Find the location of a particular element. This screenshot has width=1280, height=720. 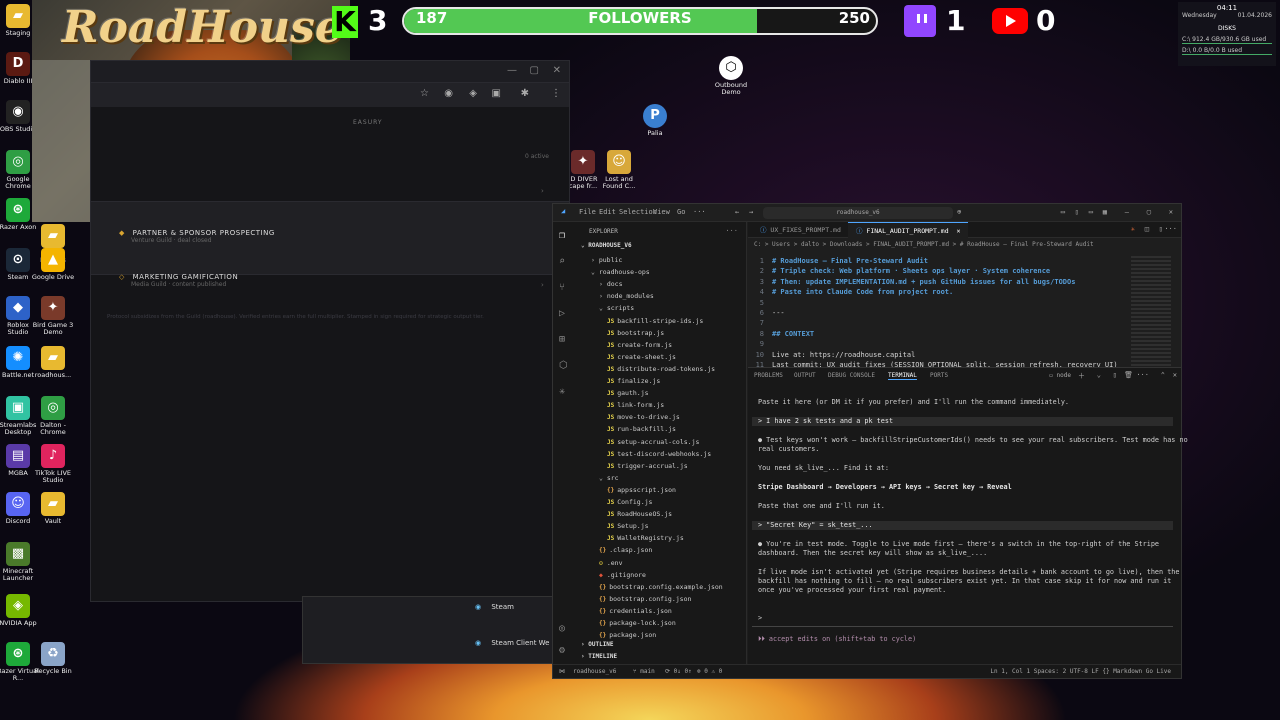

status-sync: ⟳ 0↓ 0↑ is located at coordinates (678, 671).